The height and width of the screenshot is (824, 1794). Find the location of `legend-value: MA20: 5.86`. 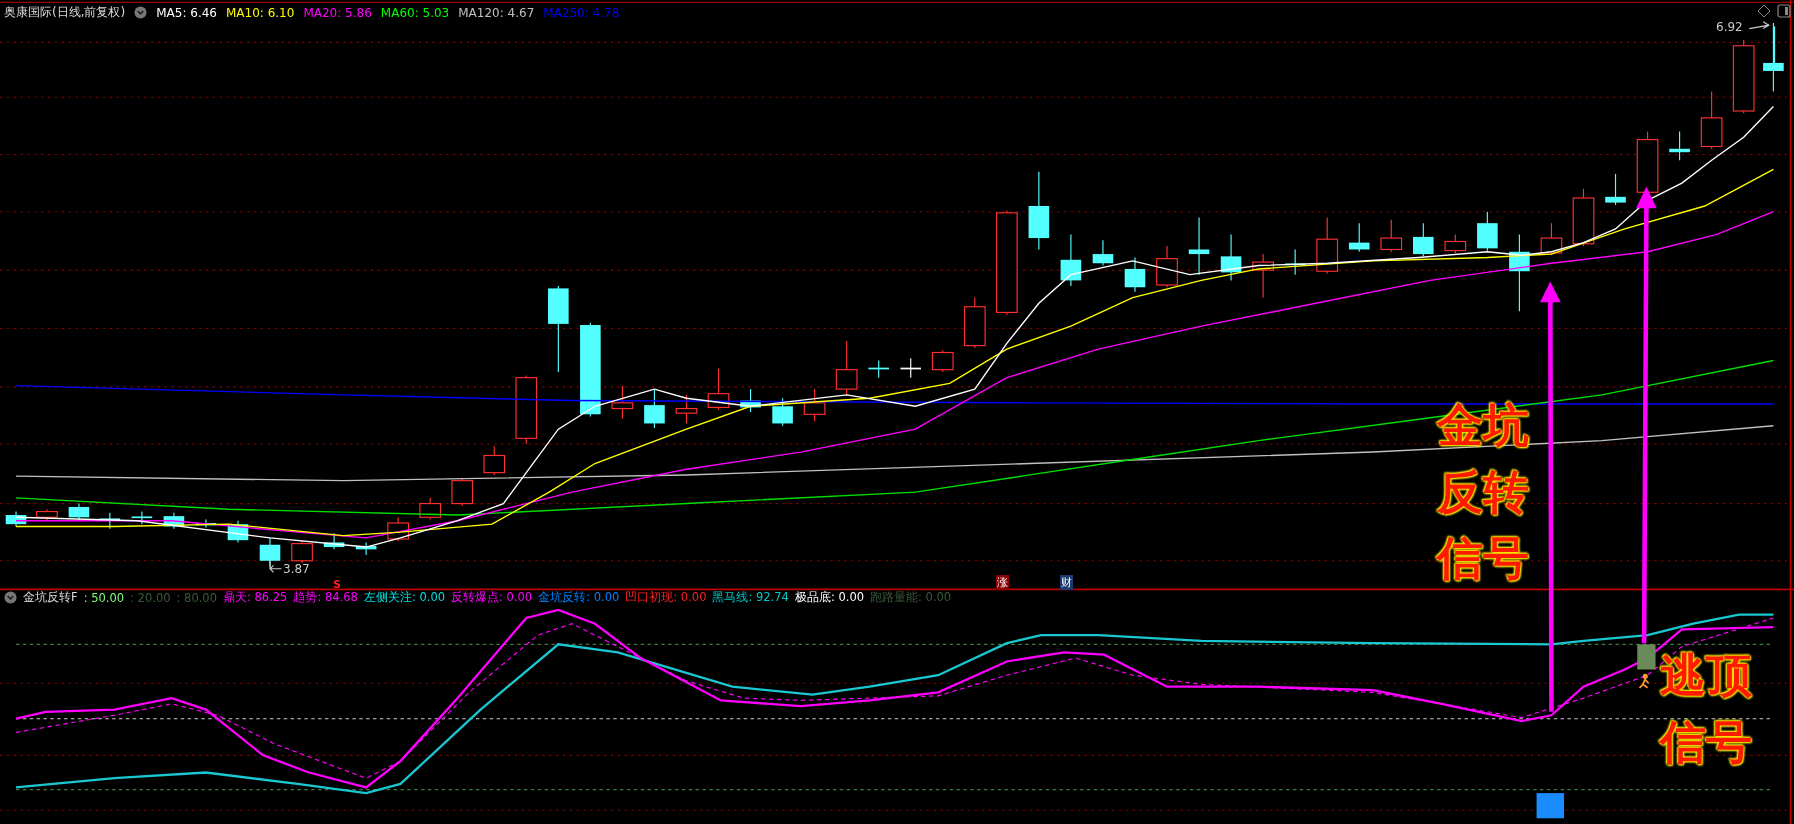

legend-value: MA20: 5.86 is located at coordinates (337, 12).